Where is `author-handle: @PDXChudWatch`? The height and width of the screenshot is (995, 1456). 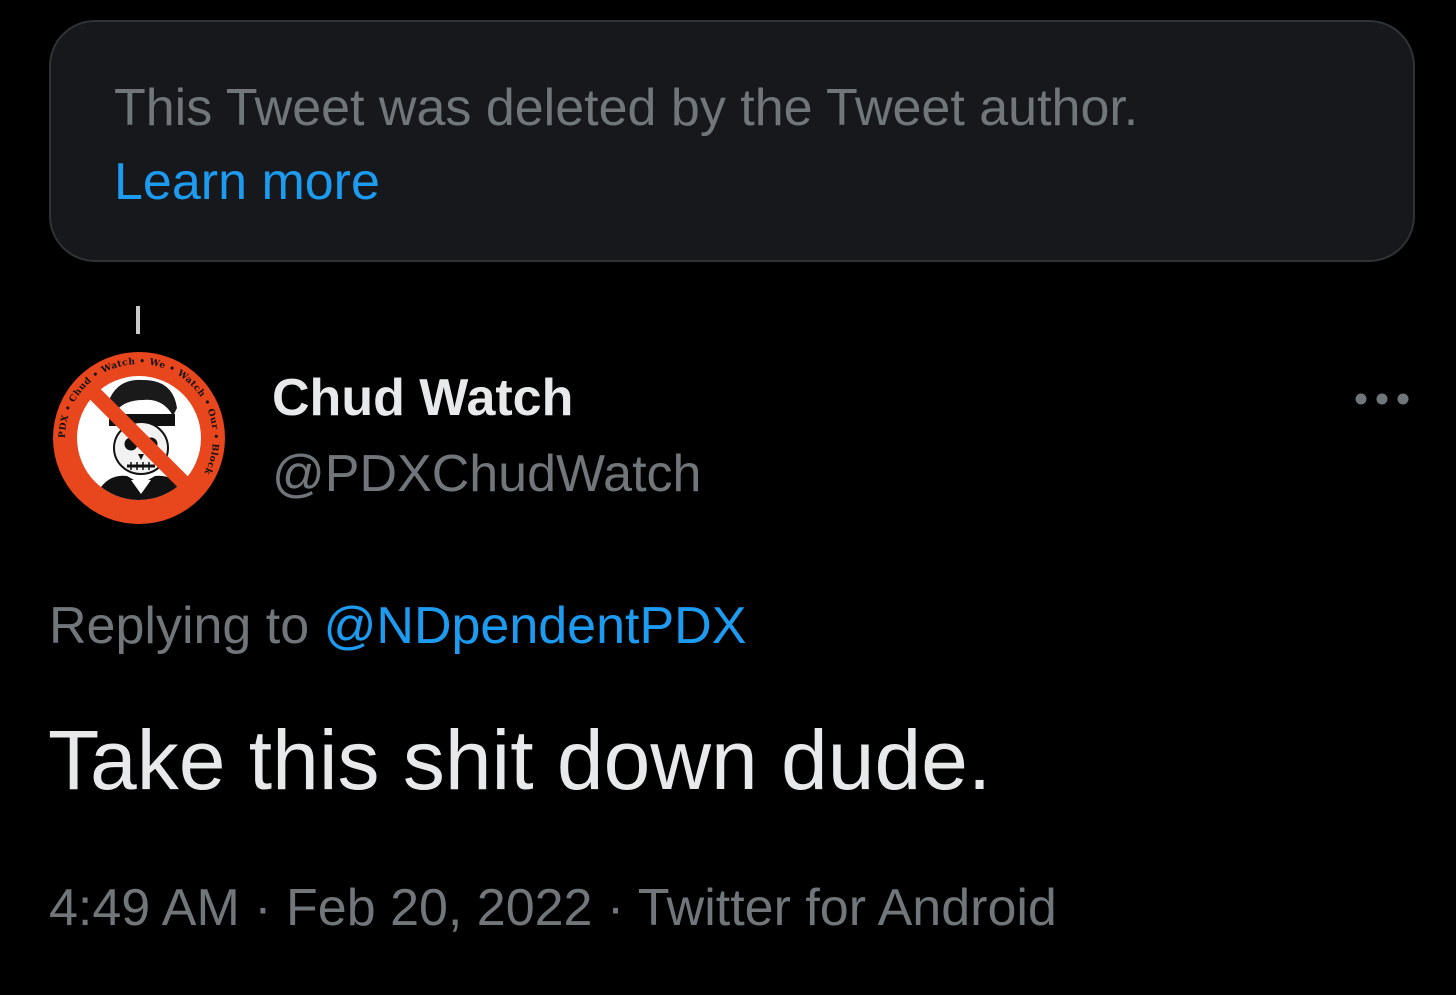
author-handle: @PDXChudWatch is located at coordinates (486, 474).